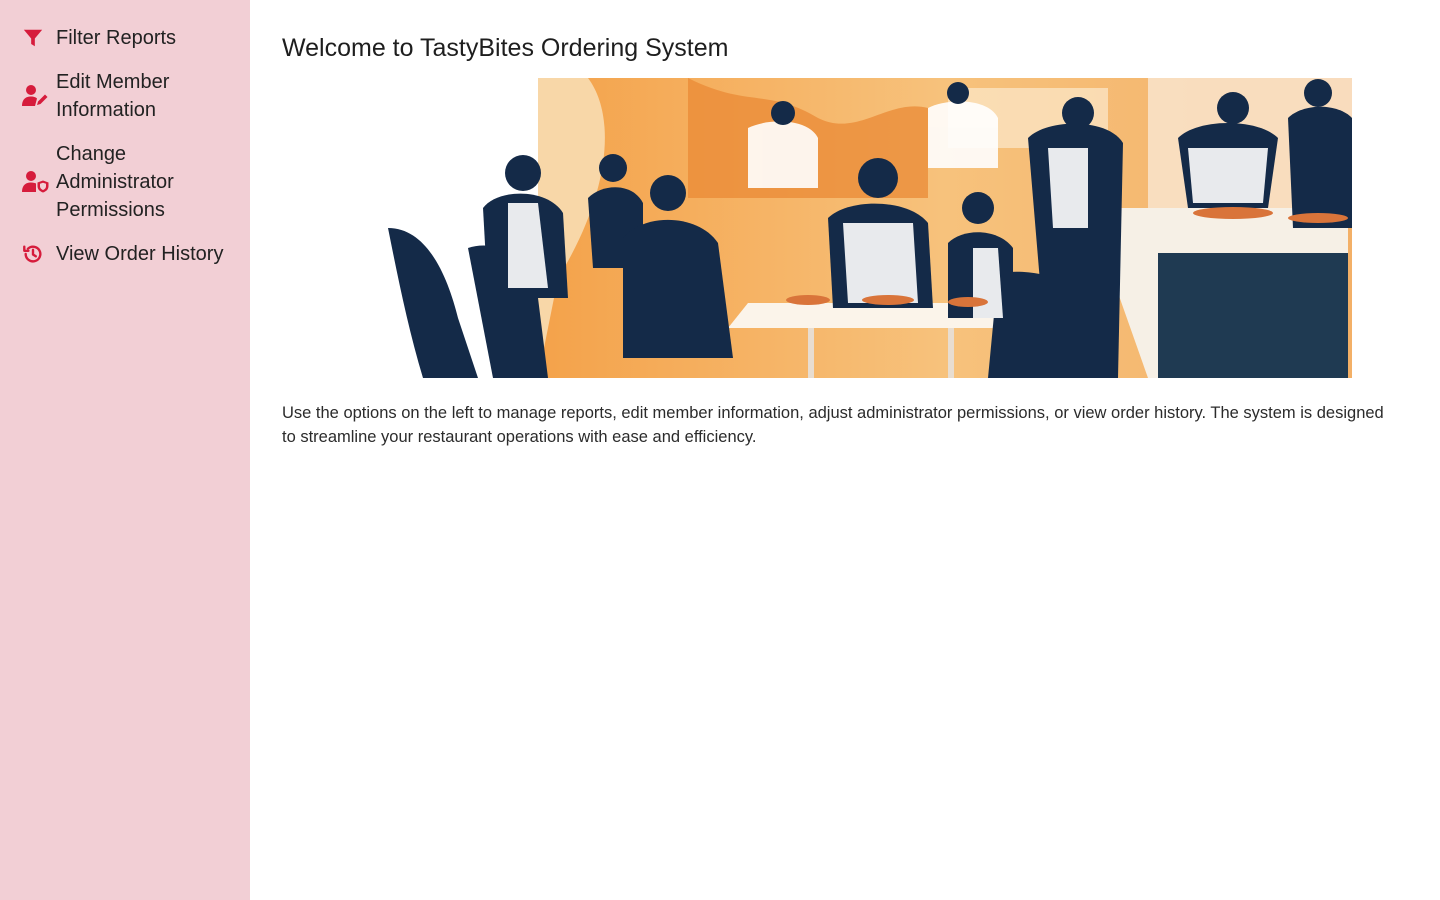  I want to click on sidebar-item-label: View Order History, so click(140, 254).